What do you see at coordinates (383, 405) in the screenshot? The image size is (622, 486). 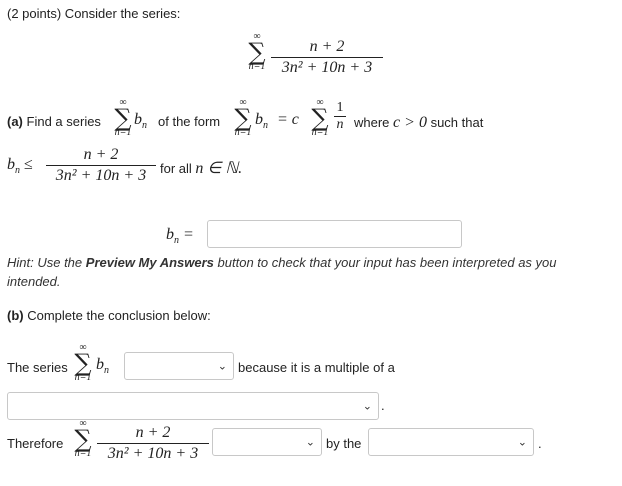 I see `period-1: .` at bounding box center [383, 405].